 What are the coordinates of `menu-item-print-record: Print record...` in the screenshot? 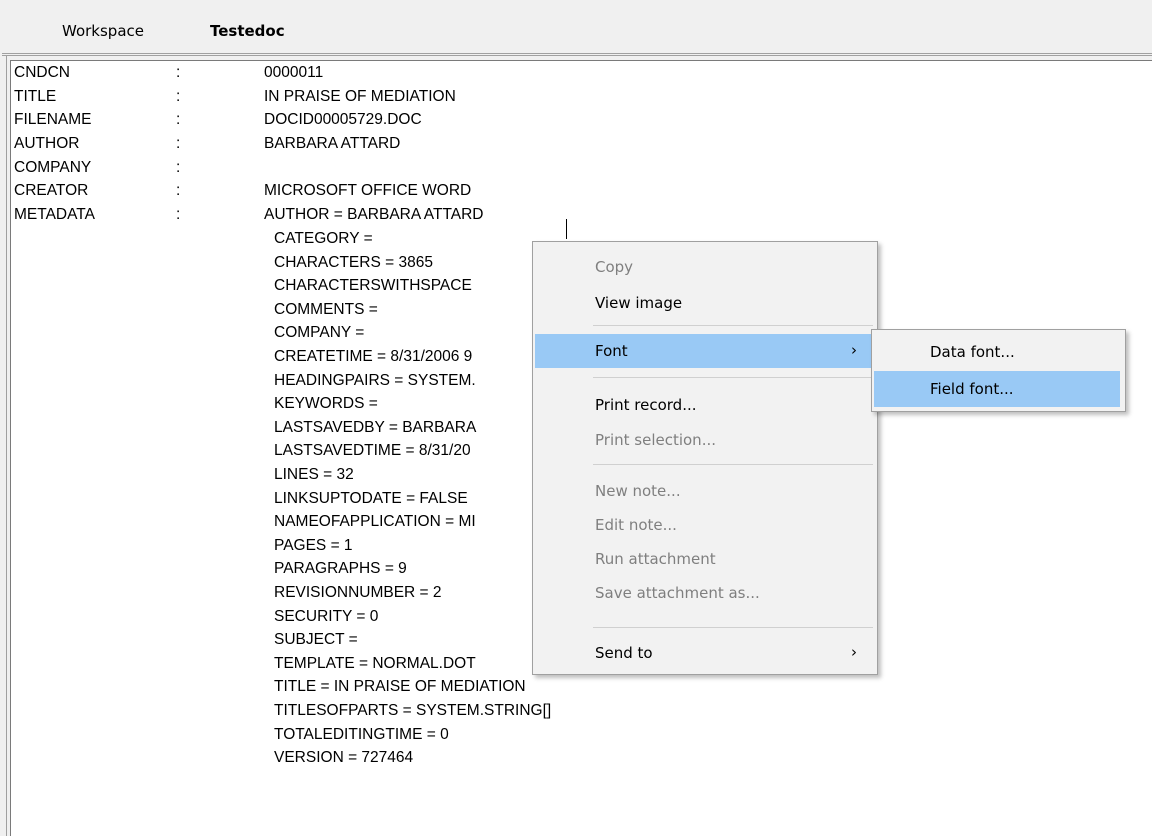 It's located at (705, 405).